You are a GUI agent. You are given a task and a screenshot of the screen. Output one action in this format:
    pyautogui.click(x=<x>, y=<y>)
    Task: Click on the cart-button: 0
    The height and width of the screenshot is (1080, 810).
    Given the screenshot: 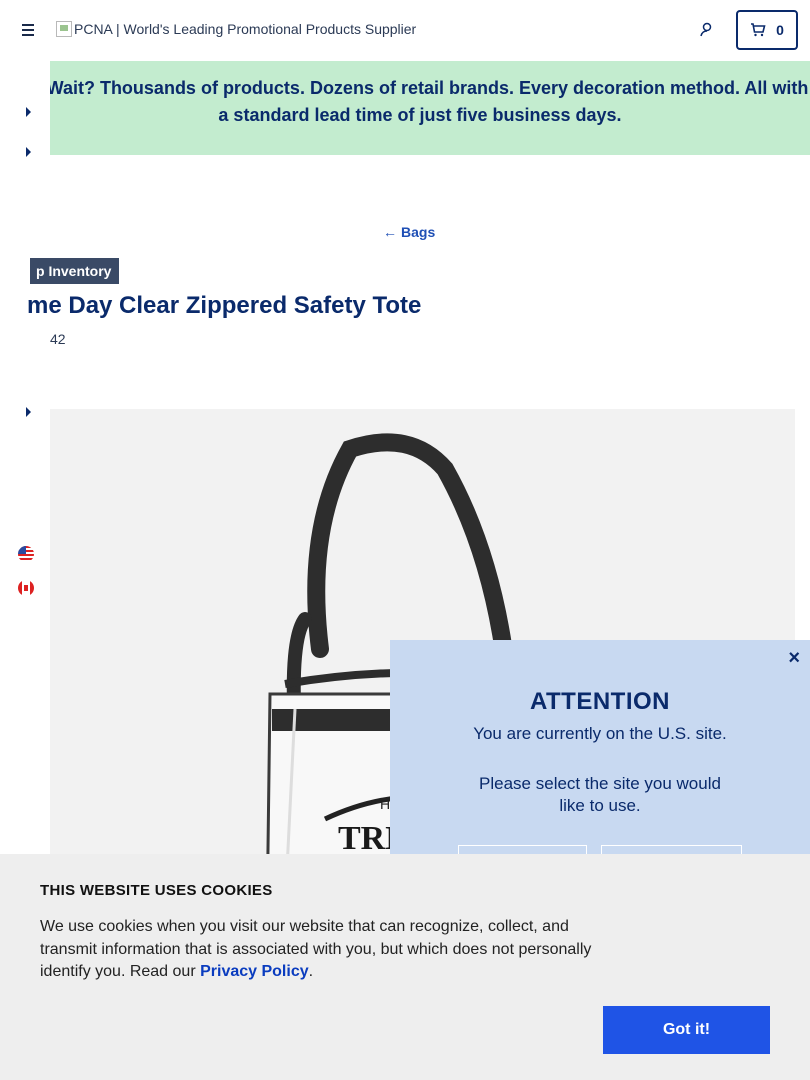 What is the action you would take?
    pyautogui.click(x=767, y=30)
    